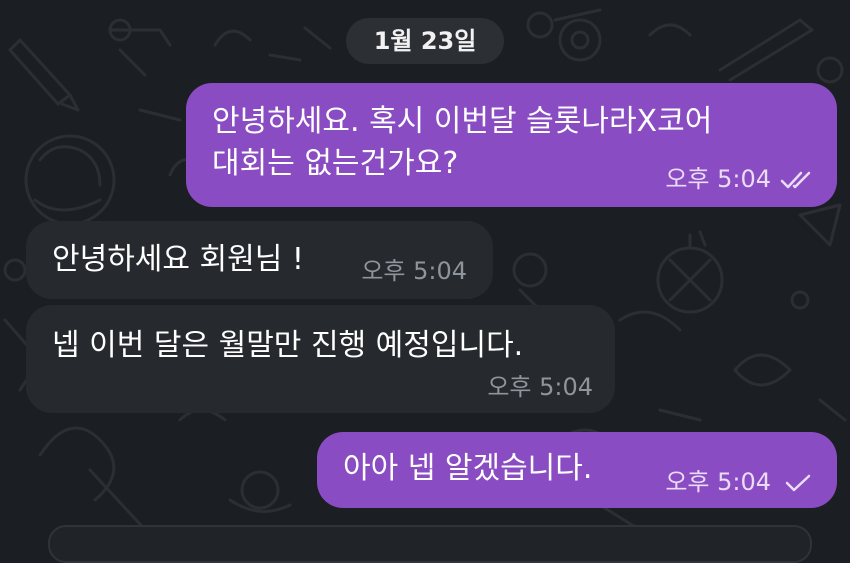 The width and height of the screenshot is (850, 563). Describe the element at coordinates (799, 179) in the screenshot. I see `double-check-icon` at that location.